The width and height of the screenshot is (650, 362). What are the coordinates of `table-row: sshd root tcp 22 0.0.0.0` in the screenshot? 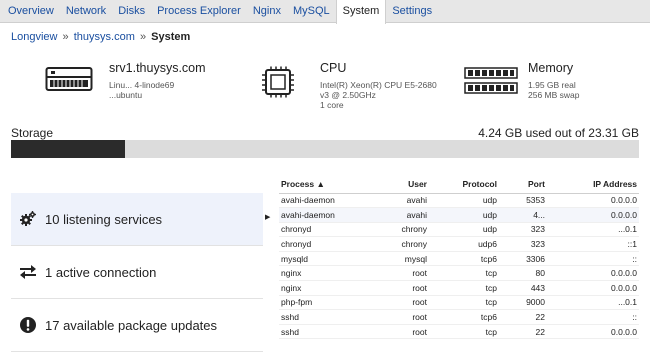 It's located at (459, 332).